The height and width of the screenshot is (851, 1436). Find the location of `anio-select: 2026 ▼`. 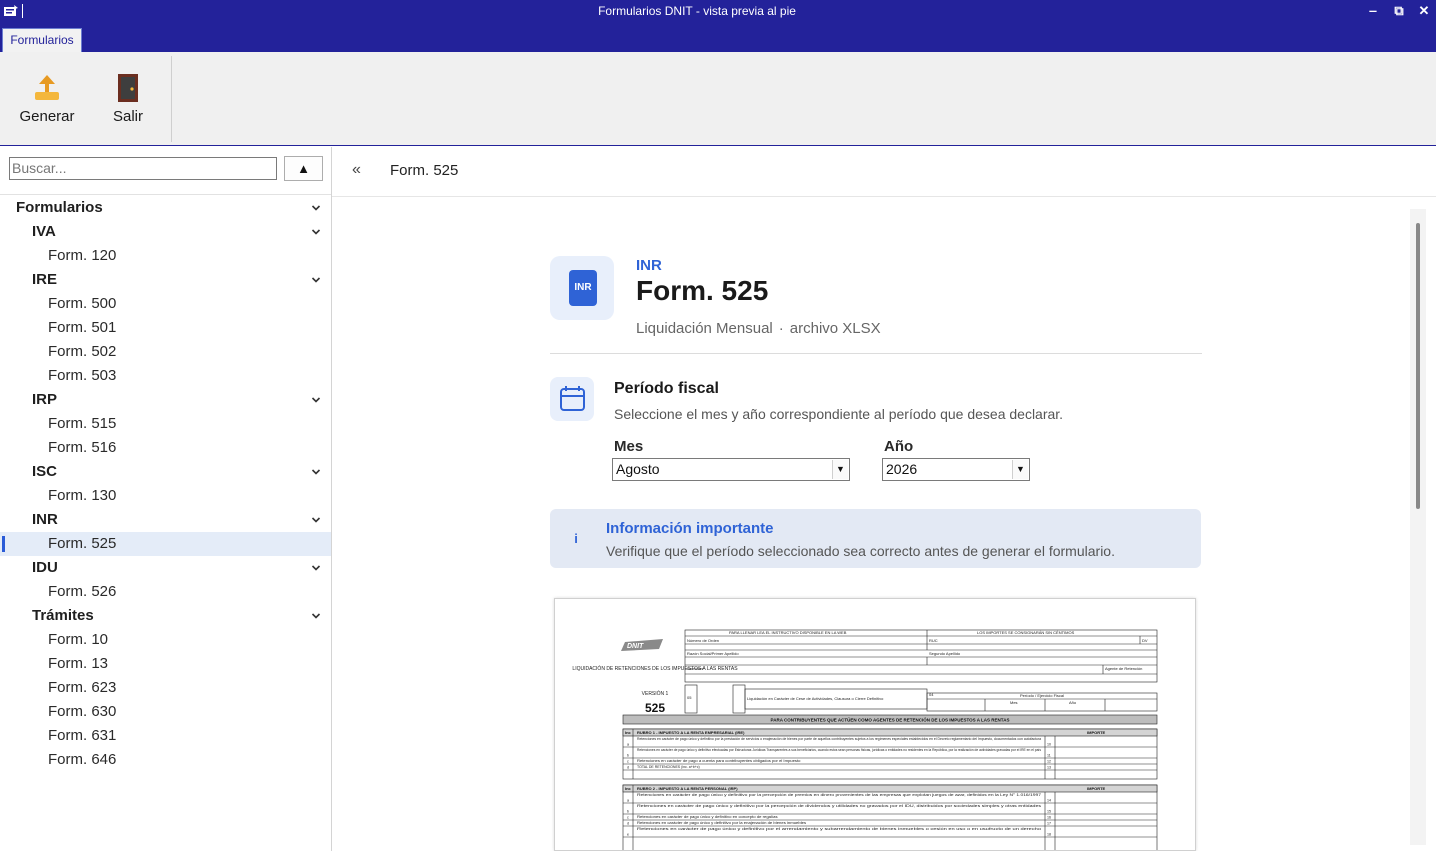

anio-select: 2026 ▼ is located at coordinates (956, 469).